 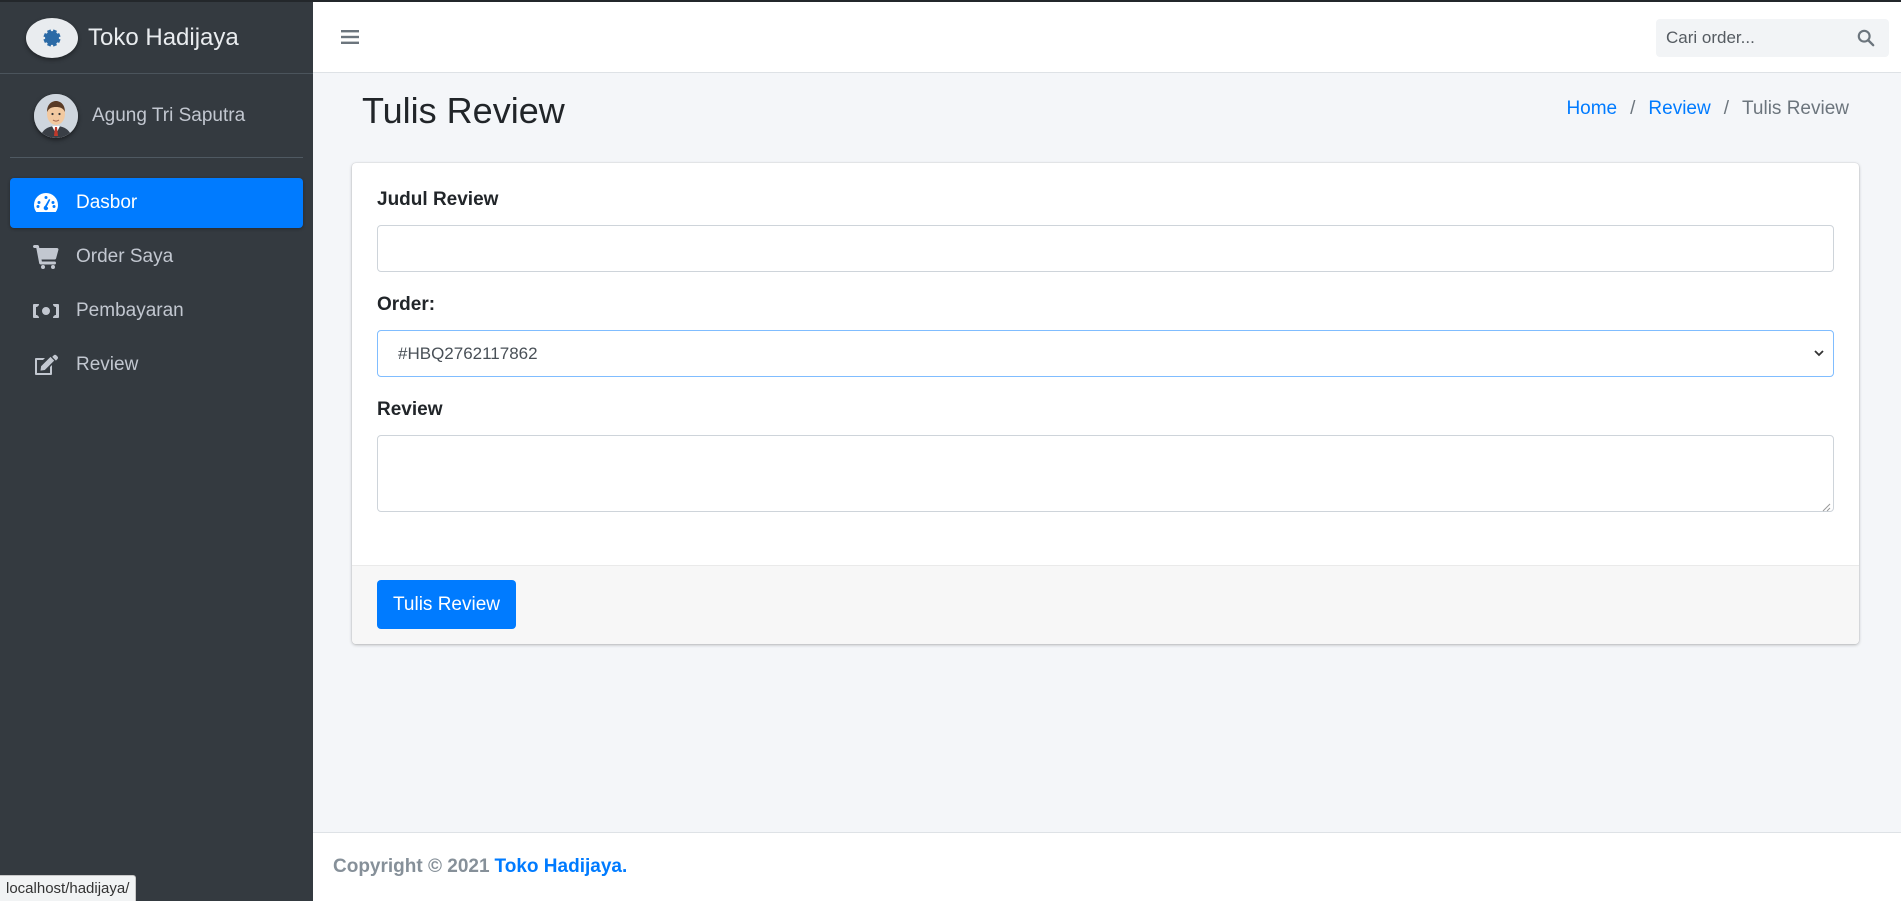 What do you see at coordinates (169, 115) in the screenshot?
I see `user-name: Agung Tri Saputra` at bounding box center [169, 115].